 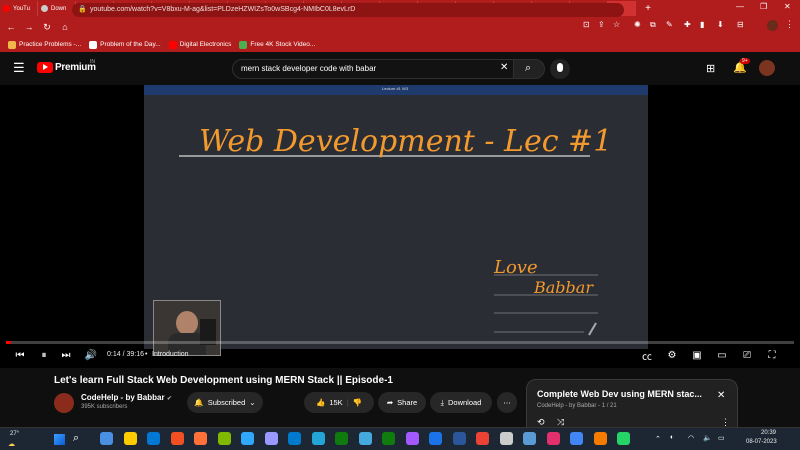 I want to click on profile-avatar, so click(x=772, y=25).